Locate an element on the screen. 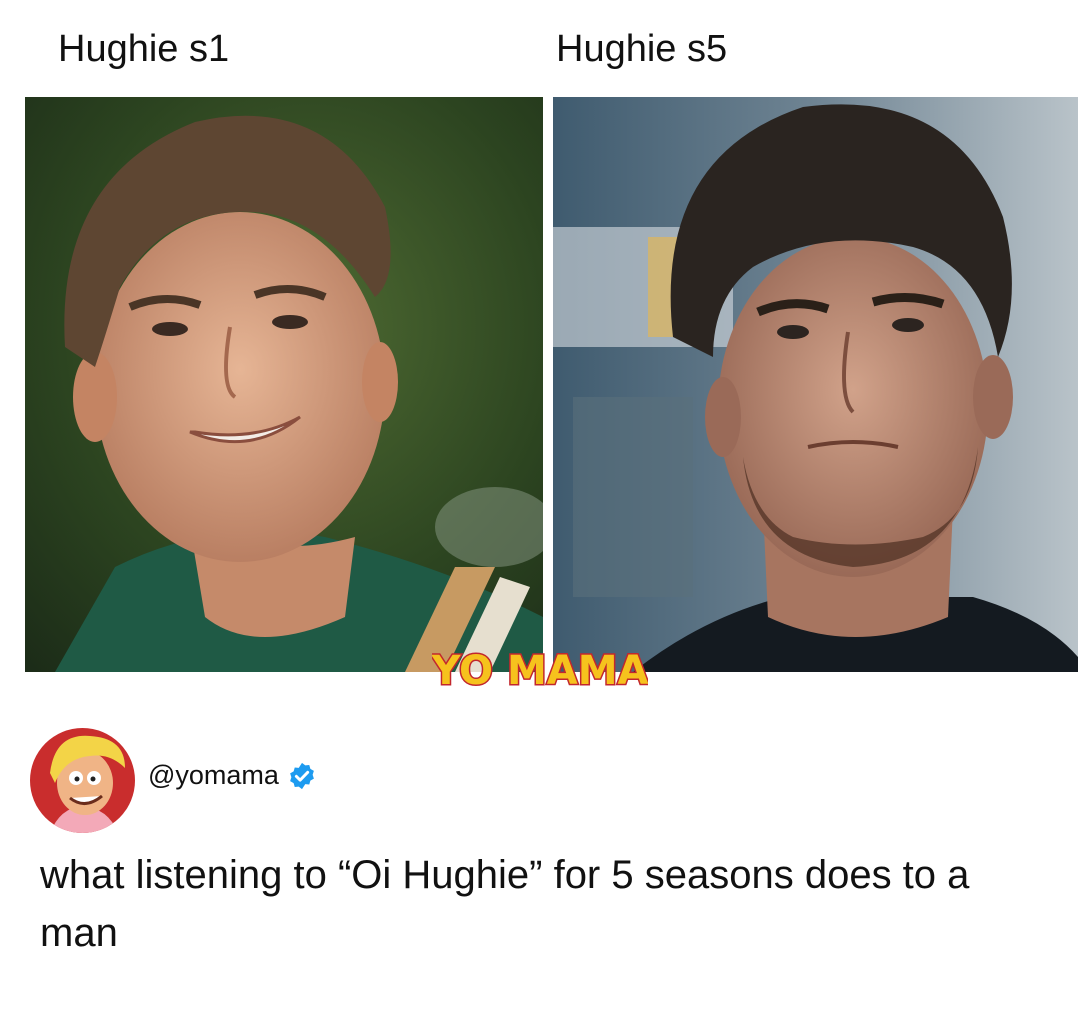 The width and height of the screenshot is (1080, 1012). label-hughie-s5: Hughie s5 is located at coordinates (642, 49).